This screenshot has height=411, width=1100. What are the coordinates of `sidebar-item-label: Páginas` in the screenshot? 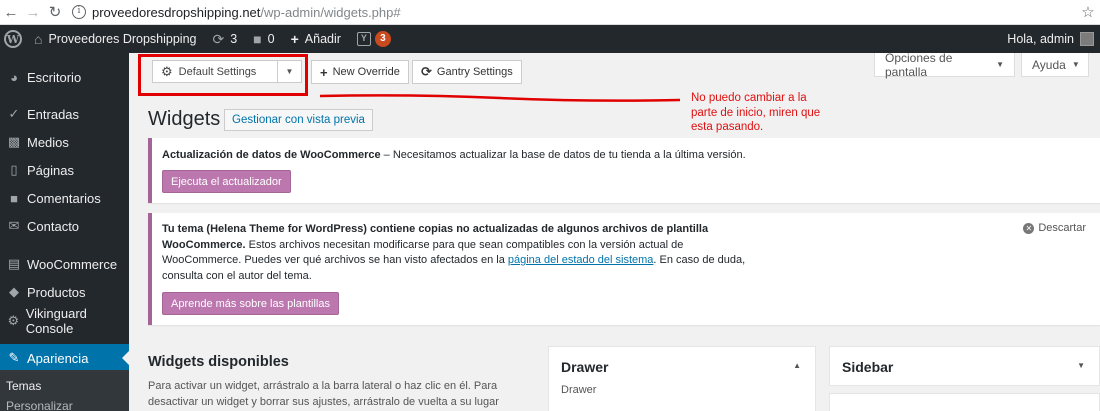 It's located at (50, 170).